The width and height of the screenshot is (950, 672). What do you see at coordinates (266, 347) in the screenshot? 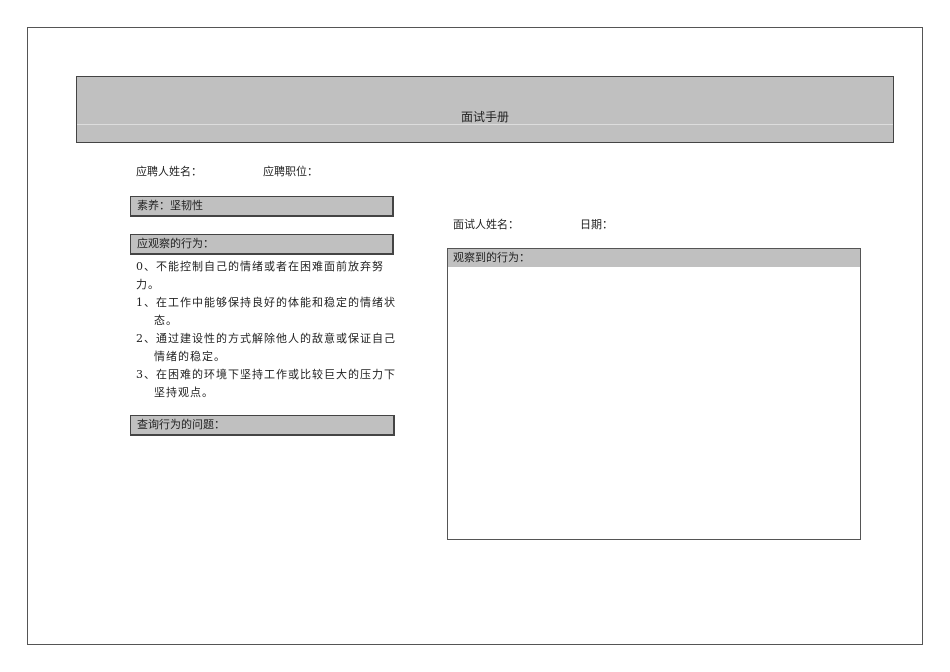
I see `behavior-item: 2、通过建设性的方式解除他人的敌意或保证自己情绪的稳定。` at bounding box center [266, 347].